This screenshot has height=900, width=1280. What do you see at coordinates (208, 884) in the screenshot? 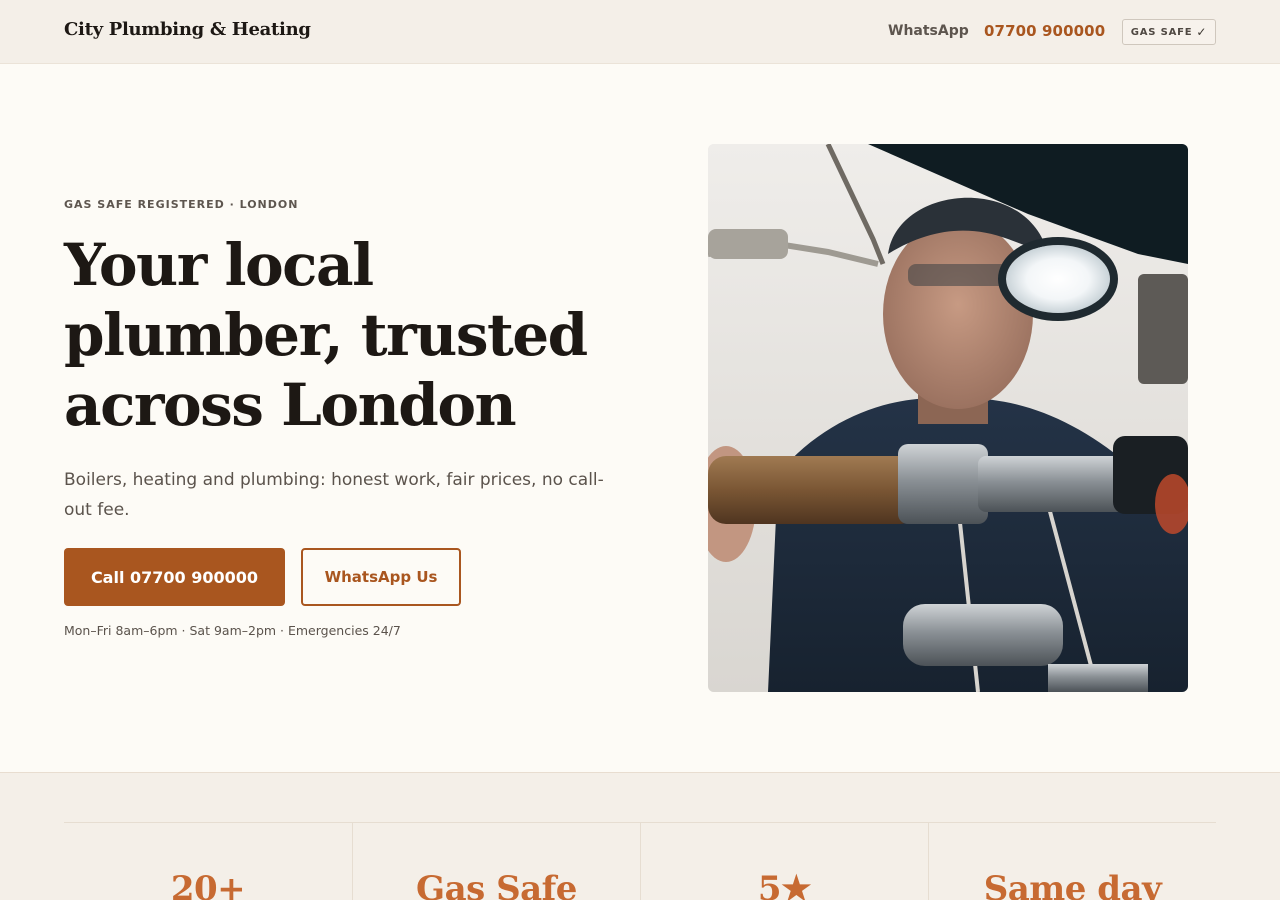
I see `stat-value: 20+` at bounding box center [208, 884].